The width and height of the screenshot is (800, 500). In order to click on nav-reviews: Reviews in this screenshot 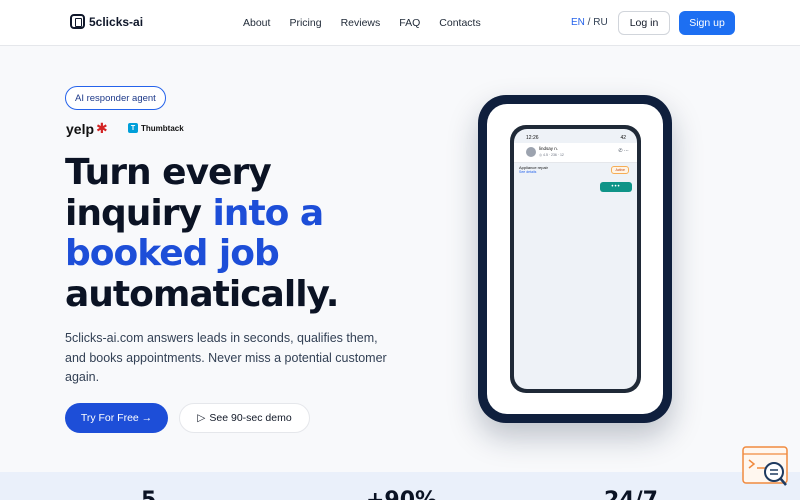, I will do `click(361, 23)`.